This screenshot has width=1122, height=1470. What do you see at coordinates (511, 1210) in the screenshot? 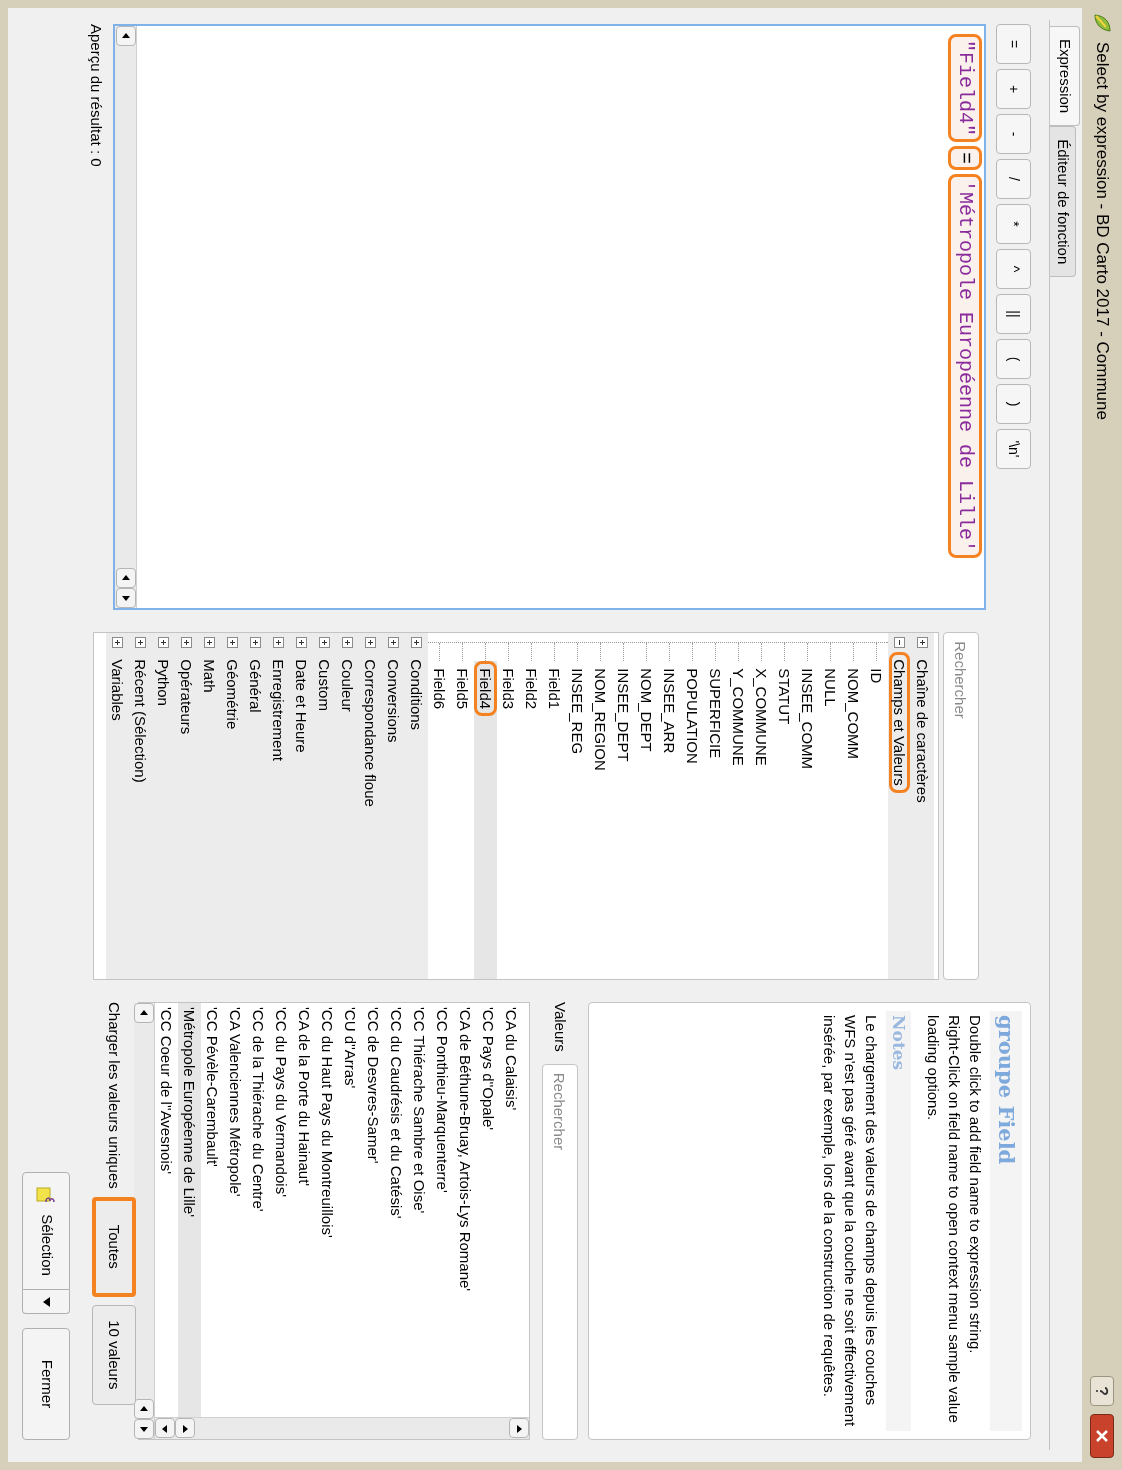
I see `value-item: 'CA du Calaisis'` at bounding box center [511, 1210].